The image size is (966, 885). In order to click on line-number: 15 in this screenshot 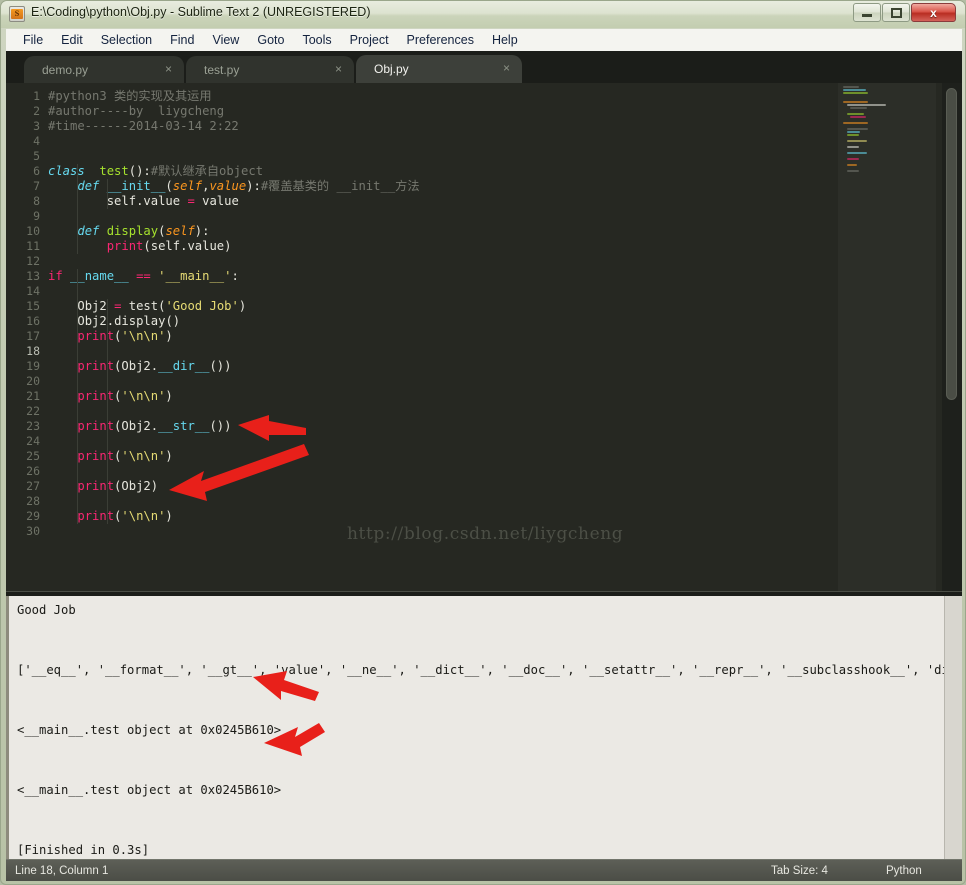, I will do `click(33, 306)`.